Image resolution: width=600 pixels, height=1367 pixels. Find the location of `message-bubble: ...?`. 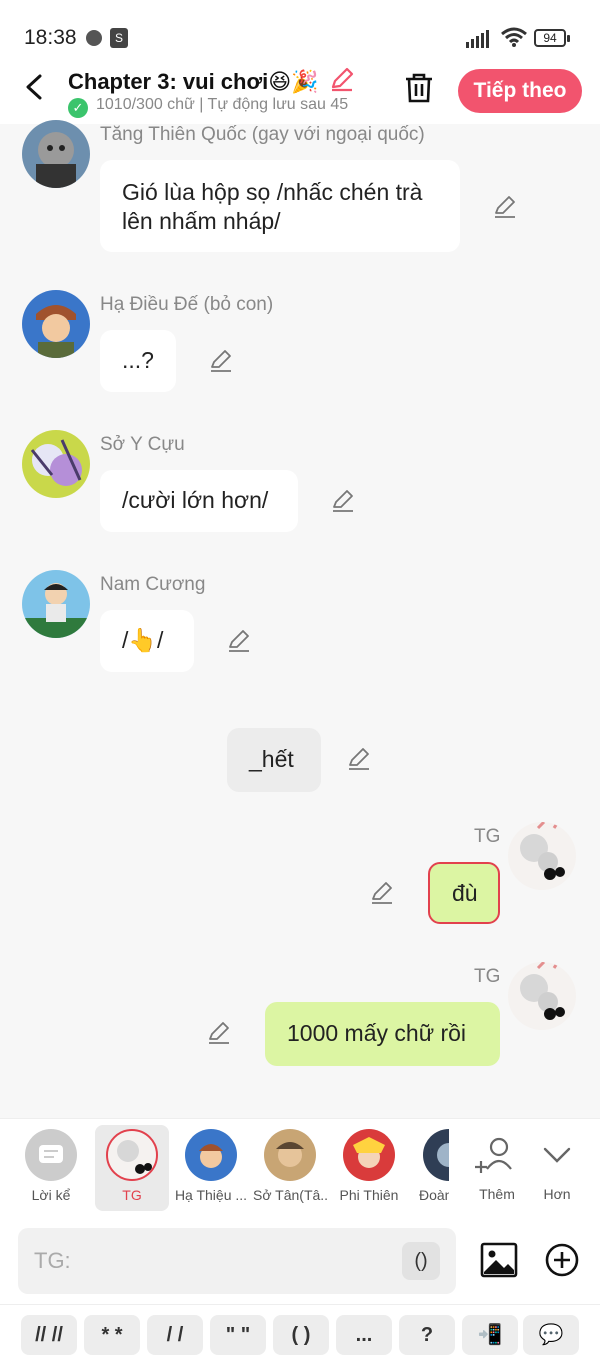

message-bubble: ...? is located at coordinates (138, 361).